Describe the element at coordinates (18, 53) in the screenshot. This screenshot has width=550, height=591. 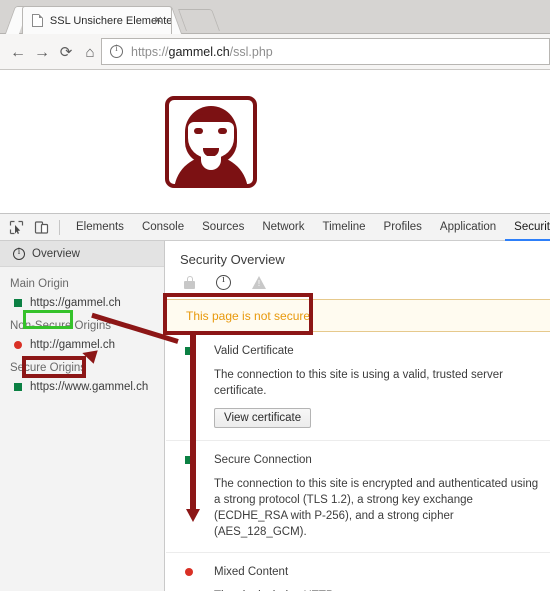
I see `back-icon: ←` at that location.